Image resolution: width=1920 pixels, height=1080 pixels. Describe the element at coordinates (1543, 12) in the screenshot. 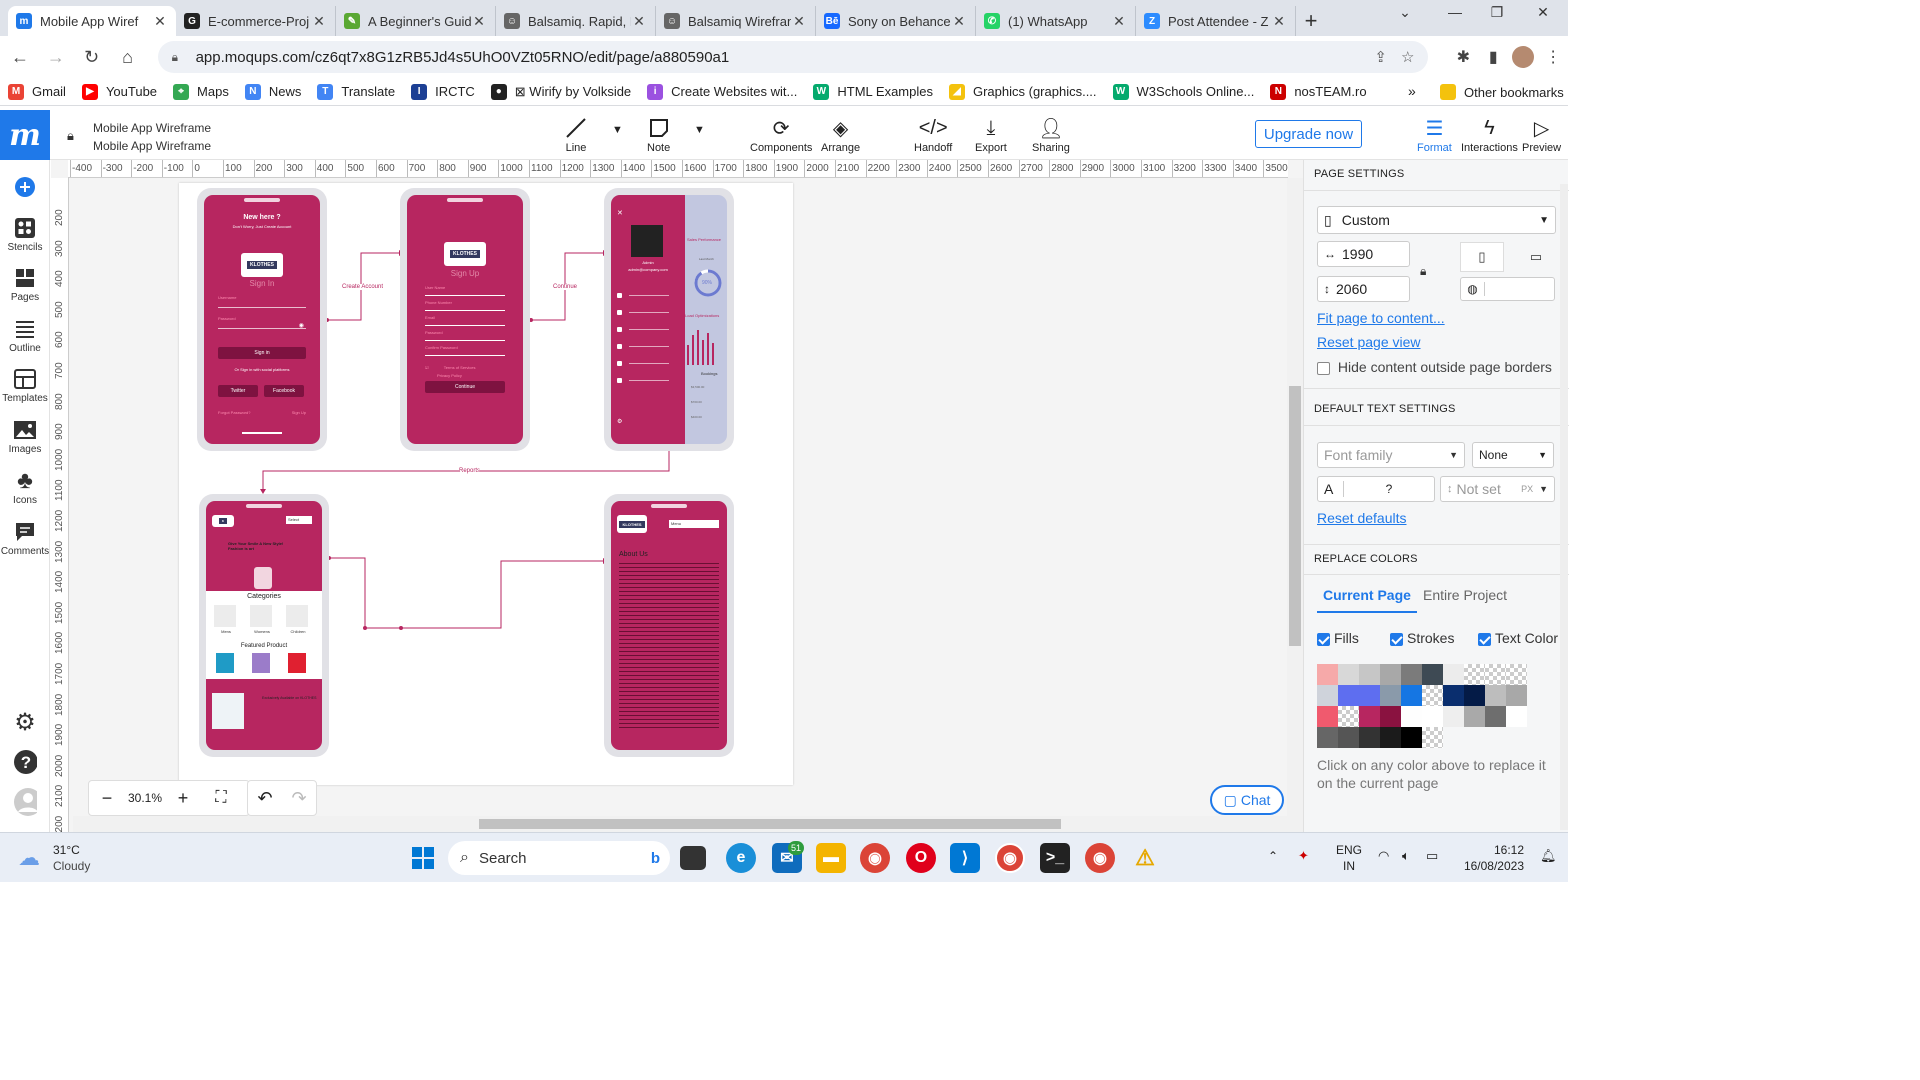

I see `close-window-icon: ✕` at that location.